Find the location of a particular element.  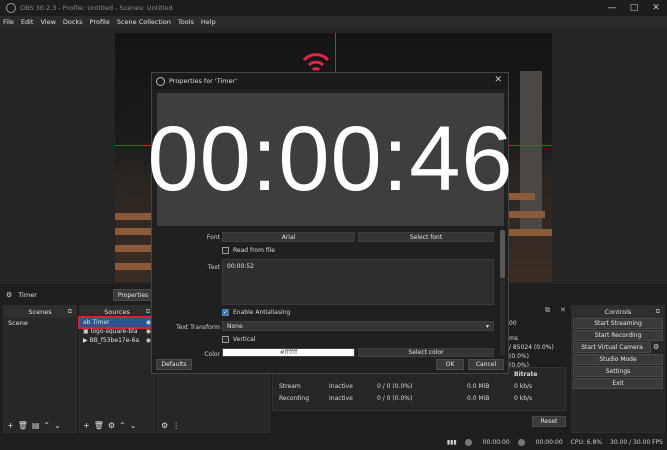

stats-value-d: (0.0%) is located at coordinates (519, 356).